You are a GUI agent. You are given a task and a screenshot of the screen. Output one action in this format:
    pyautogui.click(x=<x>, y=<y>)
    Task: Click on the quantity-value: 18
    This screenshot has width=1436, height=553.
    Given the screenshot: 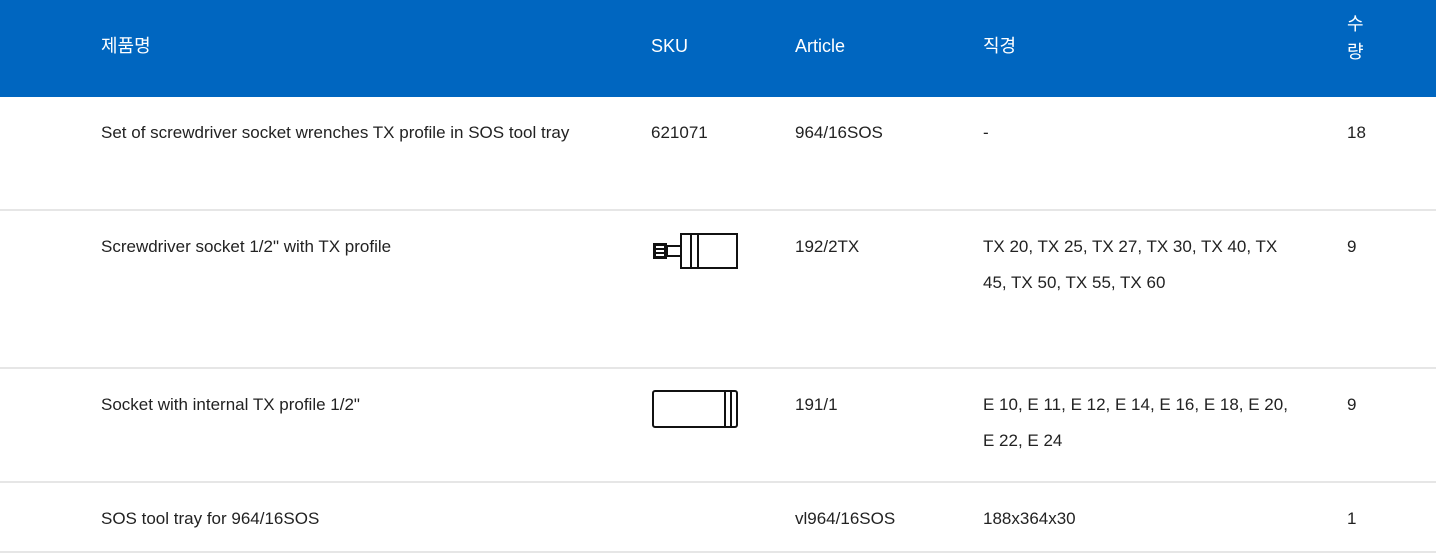 What is the action you would take?
    pyautogui.click(x=1356, y=132)
    